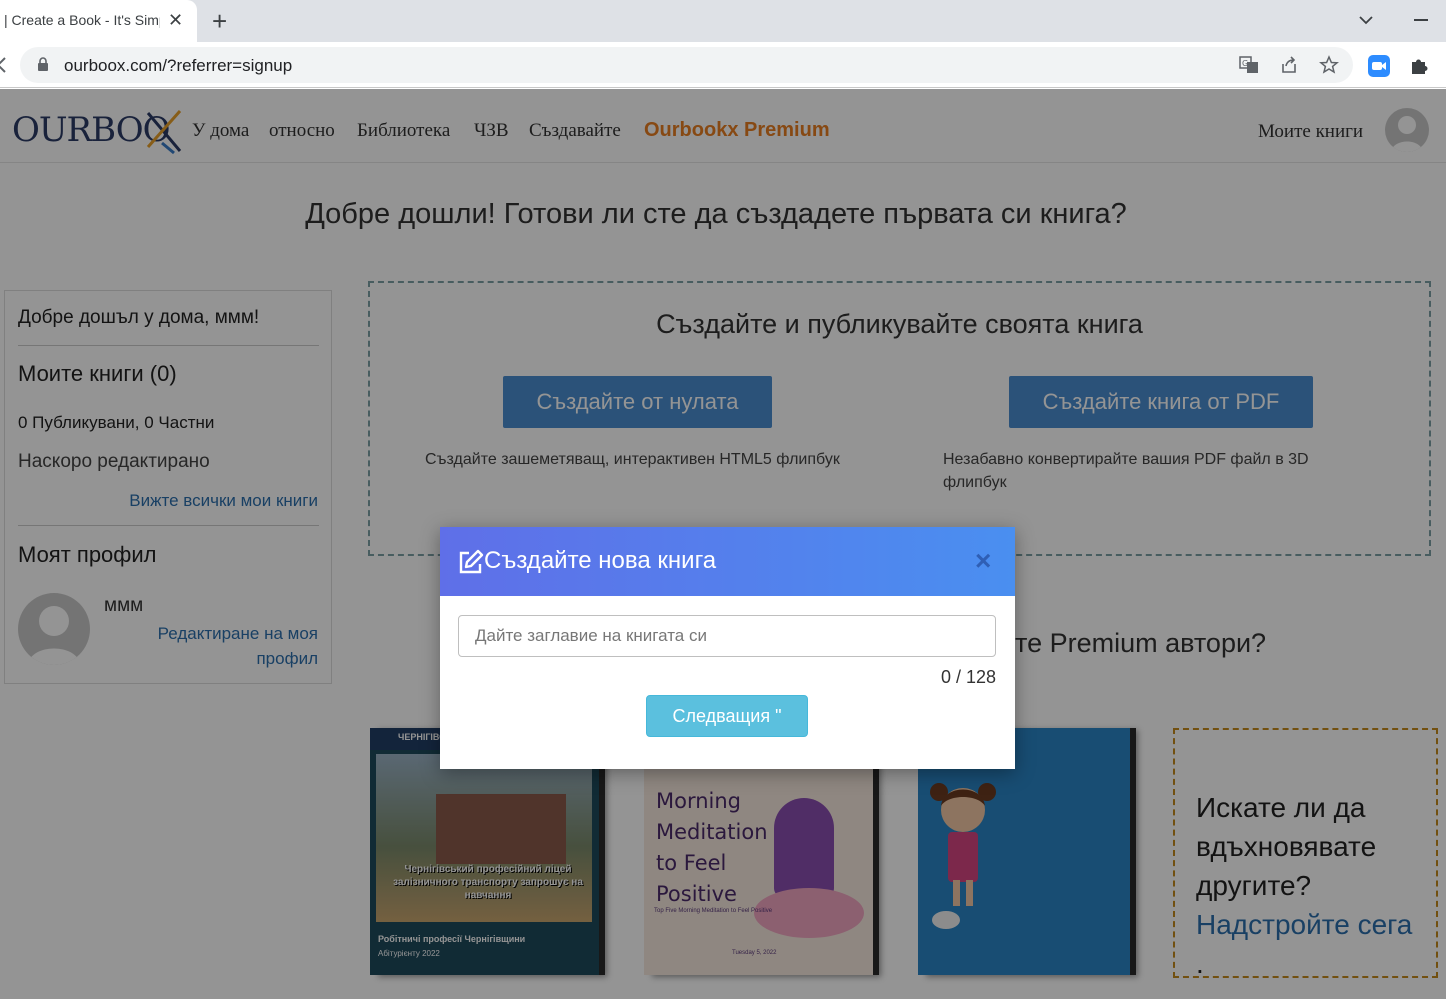  What do you see at coordinates (1366, 20) in the screenshot?
I see `chevron-down-icon` at bounding box center [1366, 20].